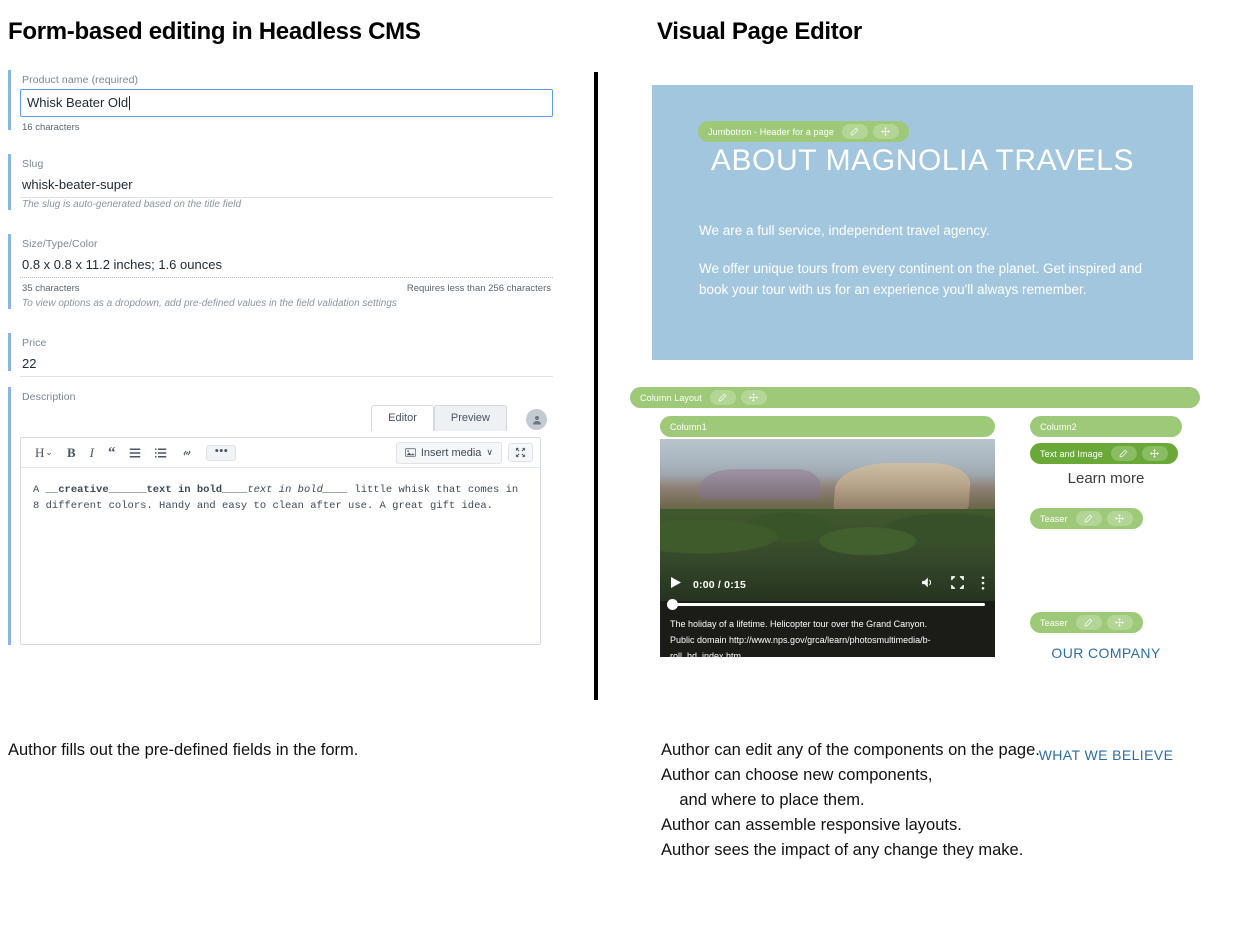  What do you see at coordinates (915, 397) in the screenshot?
I see `component-chip-column-layout: Column Layout` at bounding box center [915, 397].